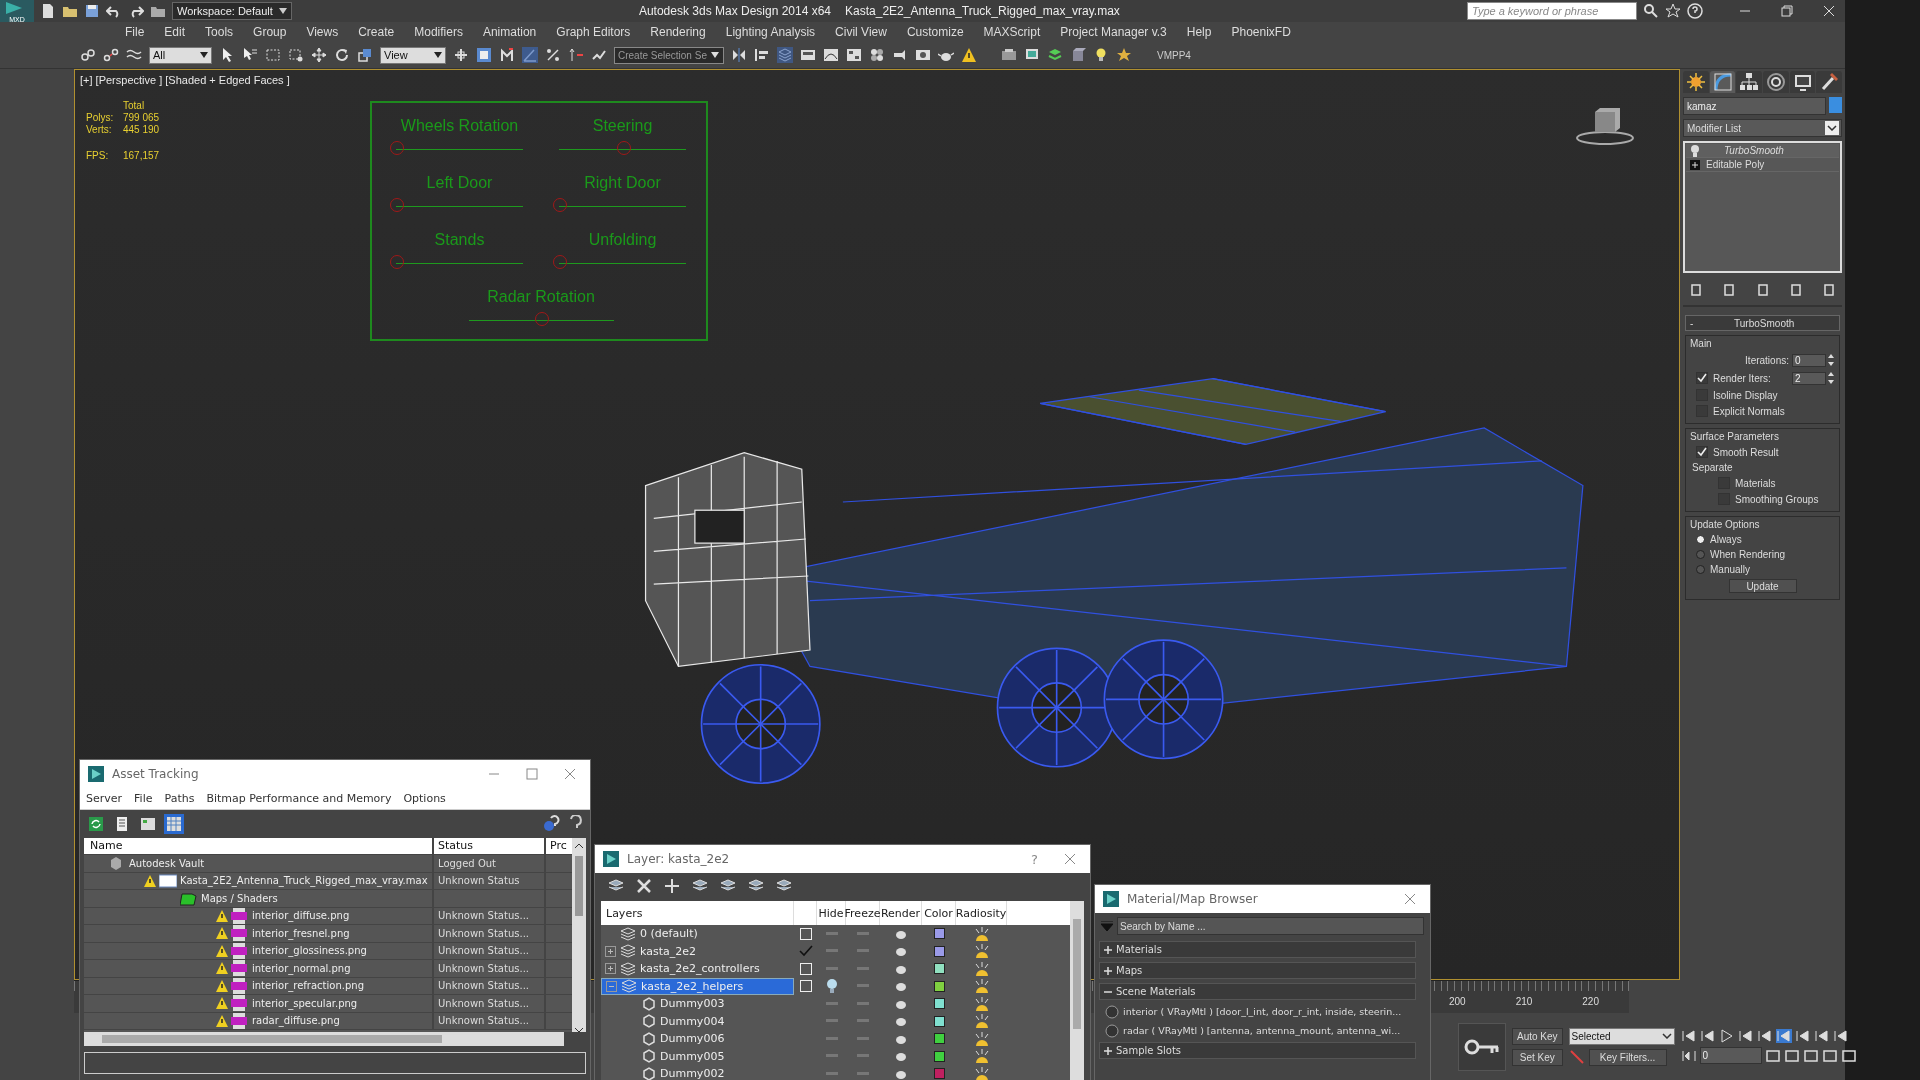 The width and height of the screenshot is (1920, 1080). I want to click on menu-item: MAXScript, so click(1012, 32).